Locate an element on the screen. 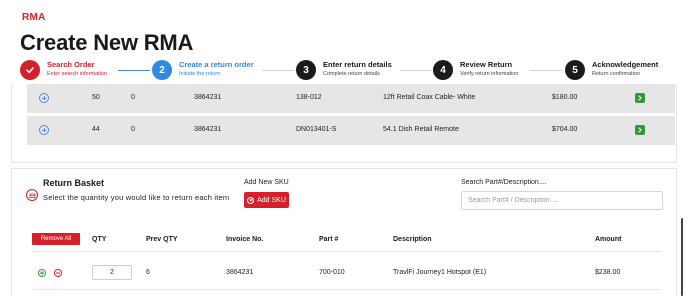 Image resolution: width=688 pixels, height=296 pixels. remove-all-button: Remove All is located at coordinates (56, 239).